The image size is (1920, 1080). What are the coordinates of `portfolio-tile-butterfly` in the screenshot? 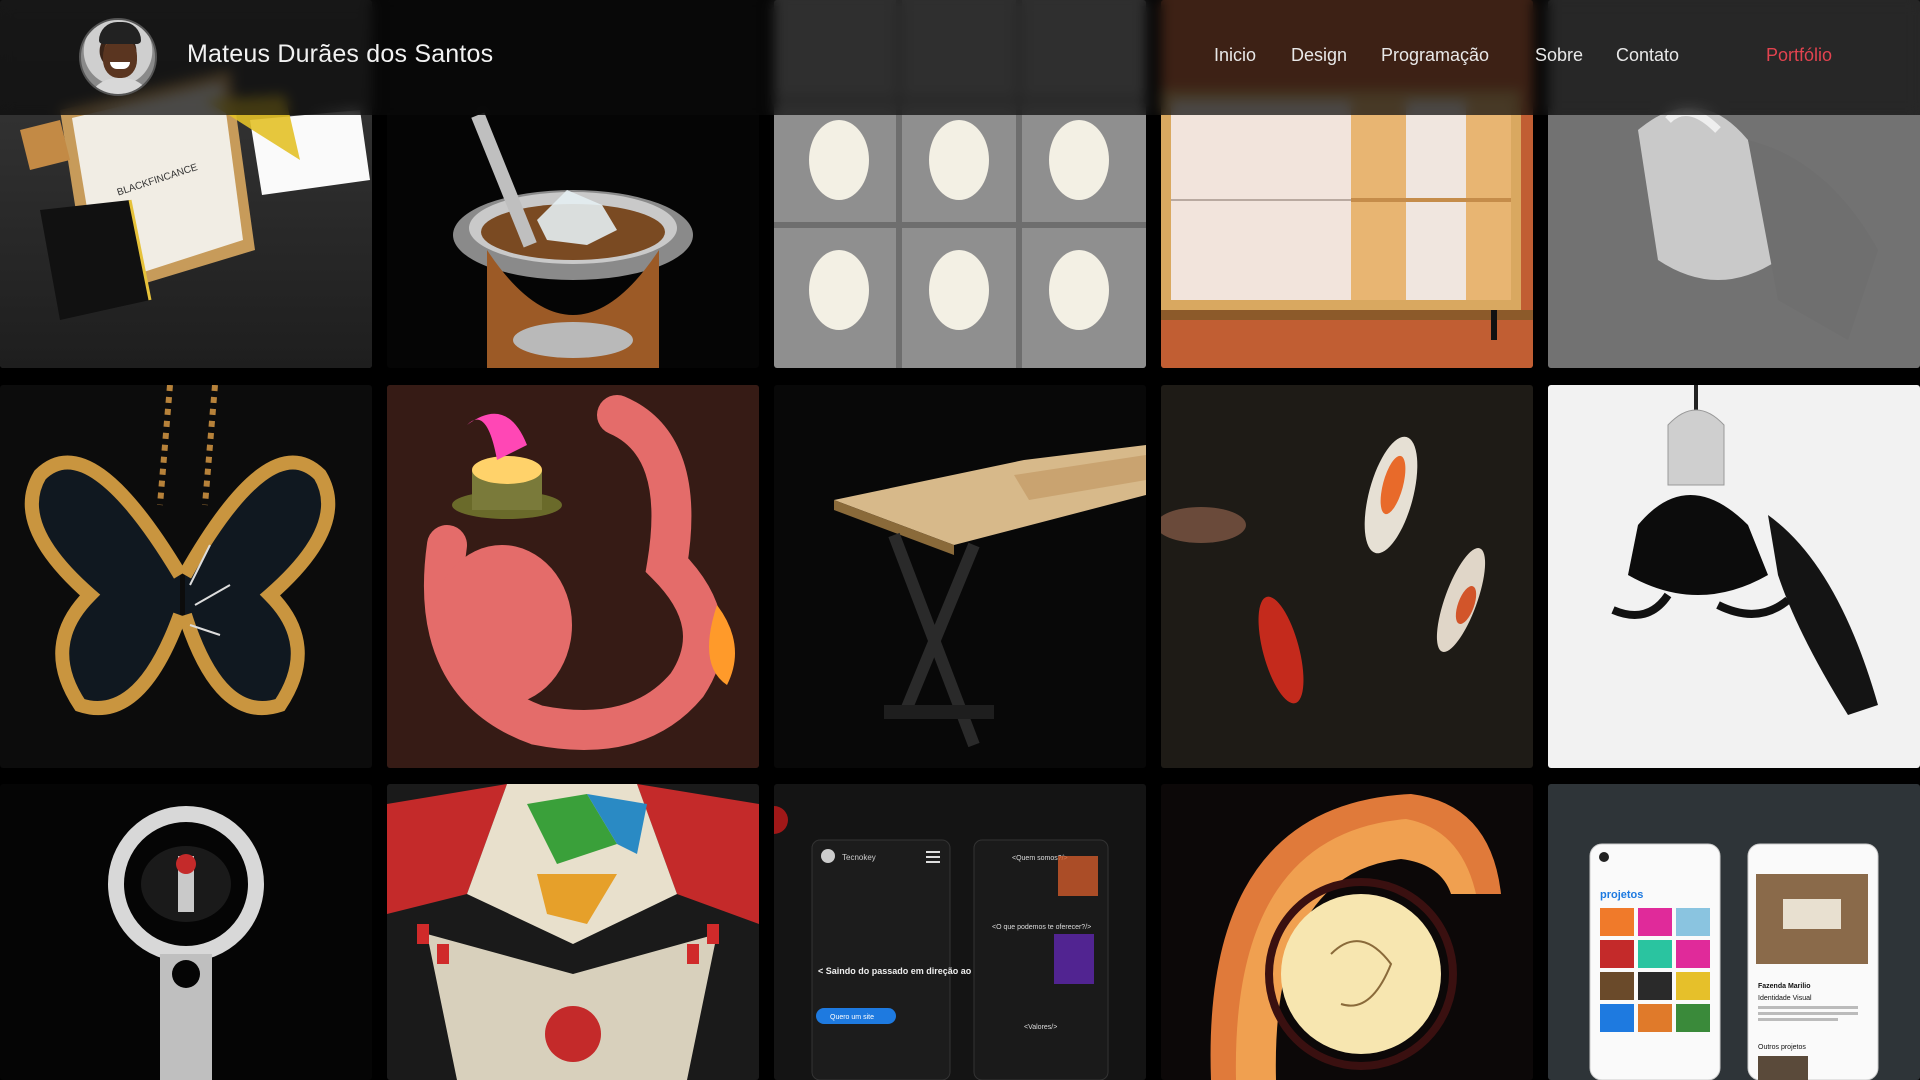 It's located at (186, 576).